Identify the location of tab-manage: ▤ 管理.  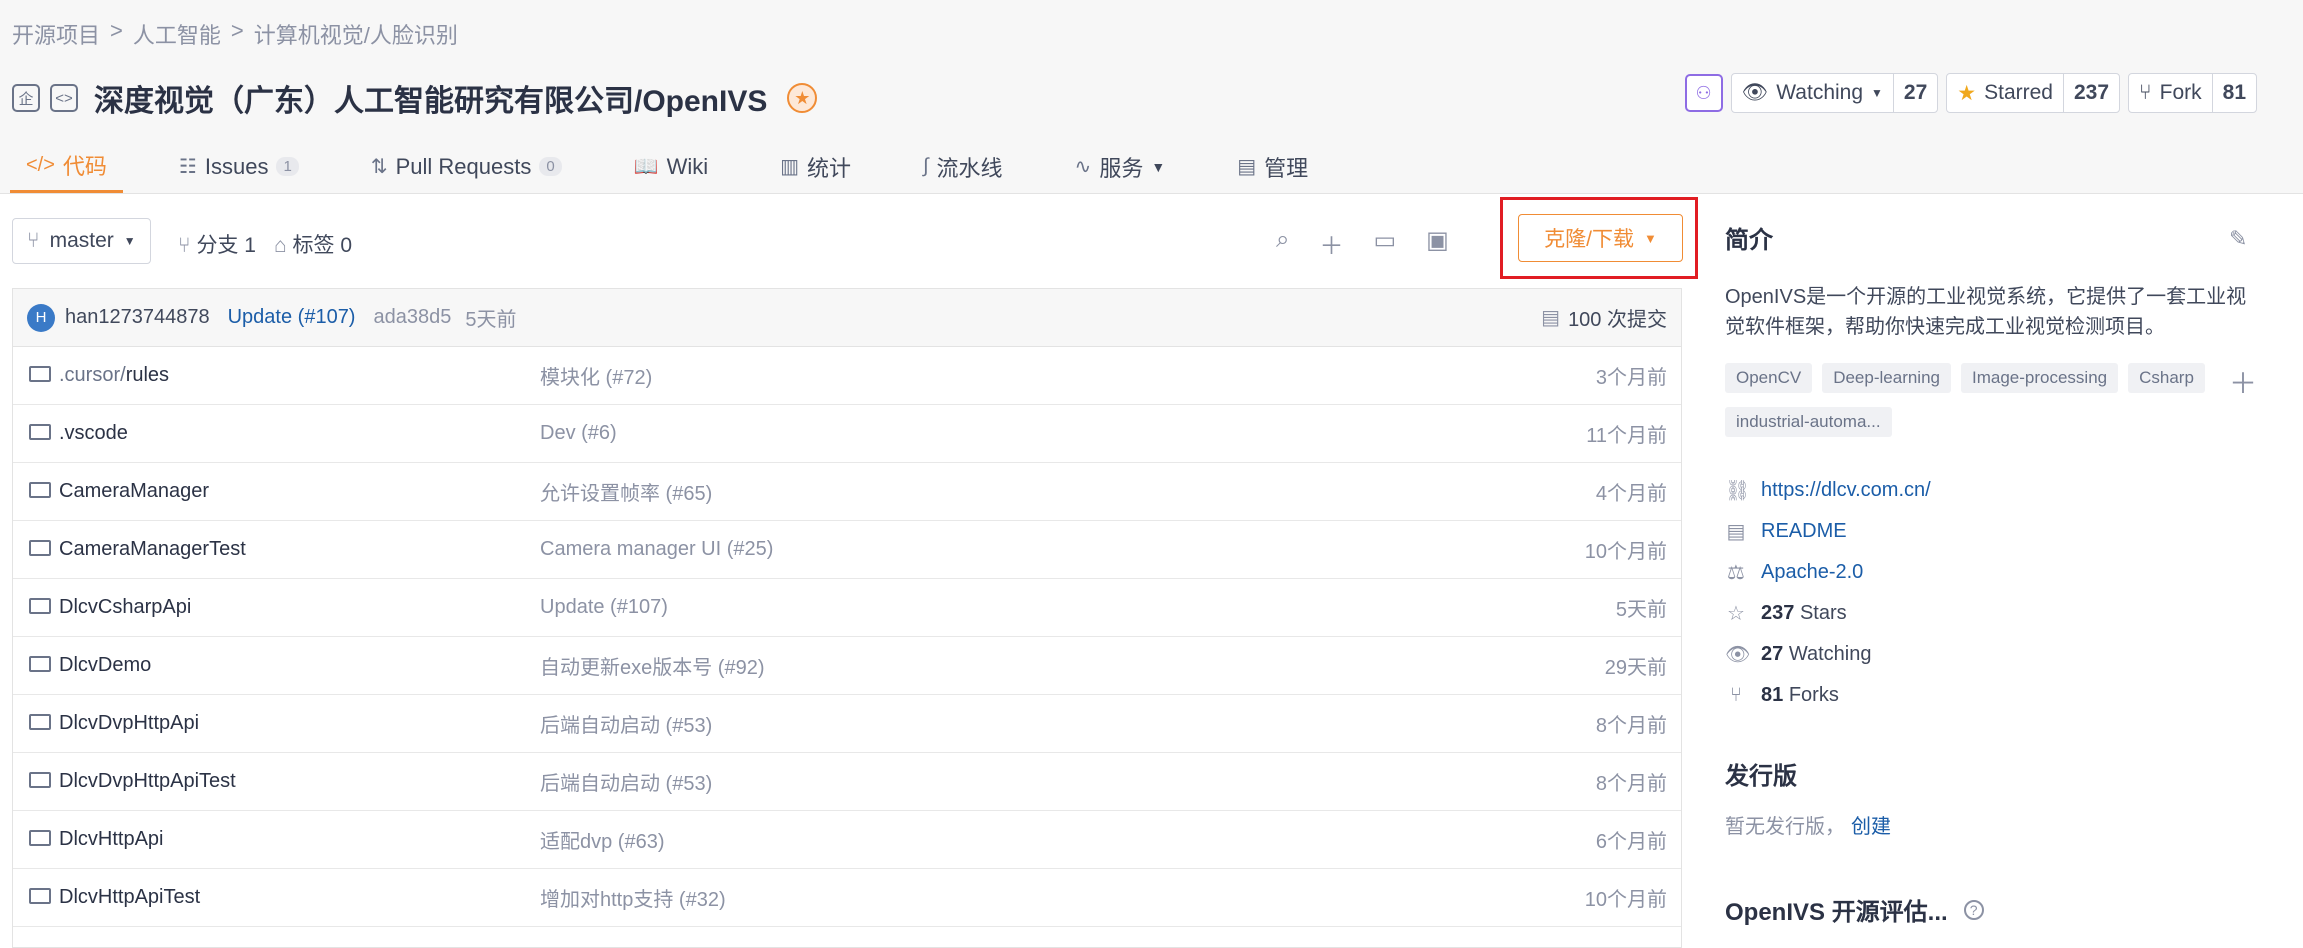
(1272, 166).